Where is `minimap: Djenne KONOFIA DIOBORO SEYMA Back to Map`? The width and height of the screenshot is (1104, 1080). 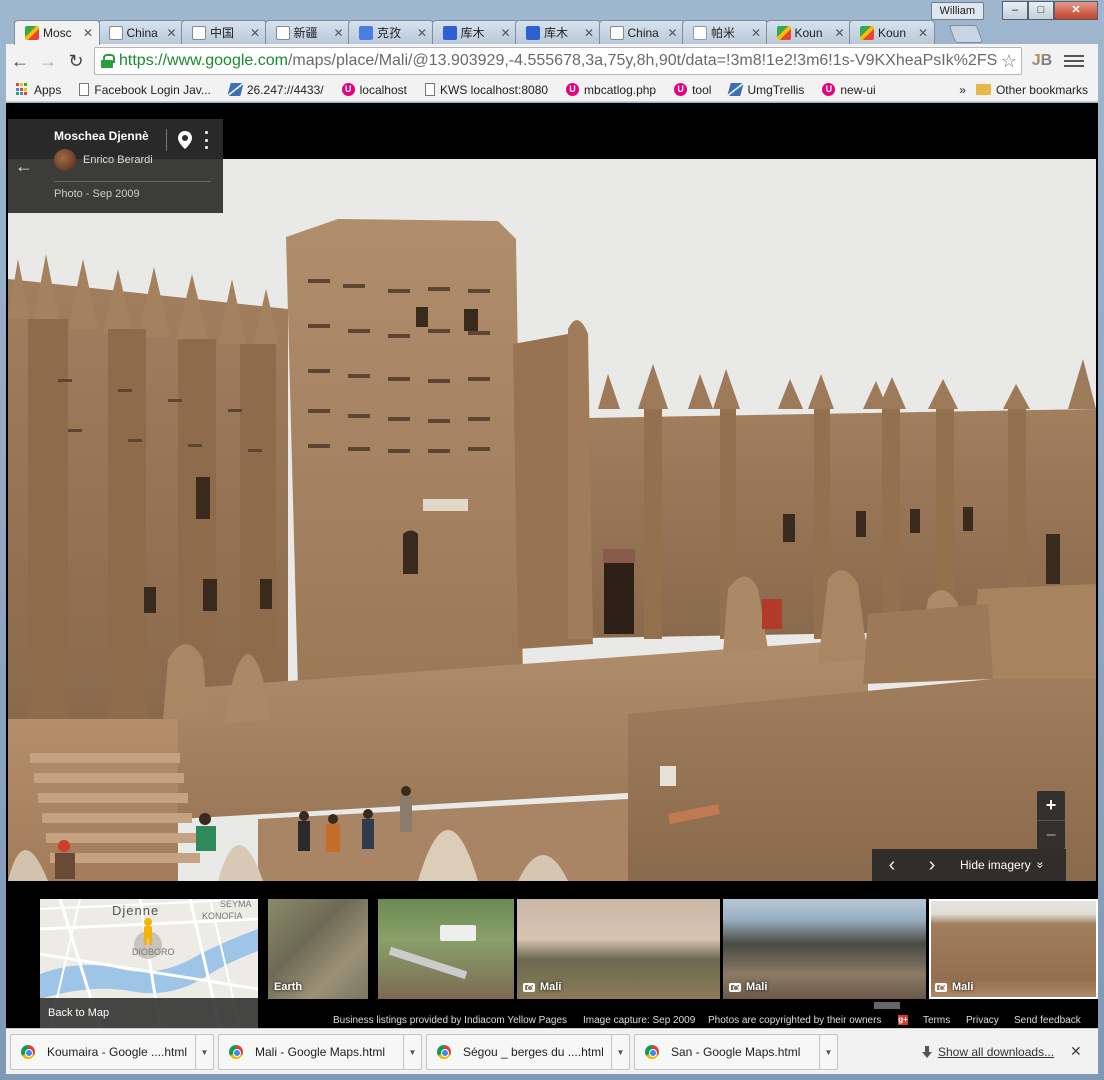 minimap: Djenne KONOFIA DIOBORO SEYMA Back to Map is located at coordinates (149, 963).